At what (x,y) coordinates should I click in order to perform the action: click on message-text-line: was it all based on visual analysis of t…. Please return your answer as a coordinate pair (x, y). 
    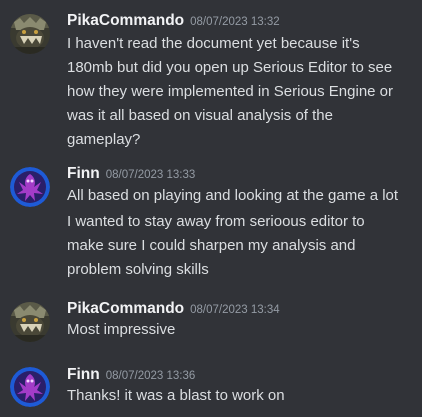
    Looking at the image, I should click on (200, 115).